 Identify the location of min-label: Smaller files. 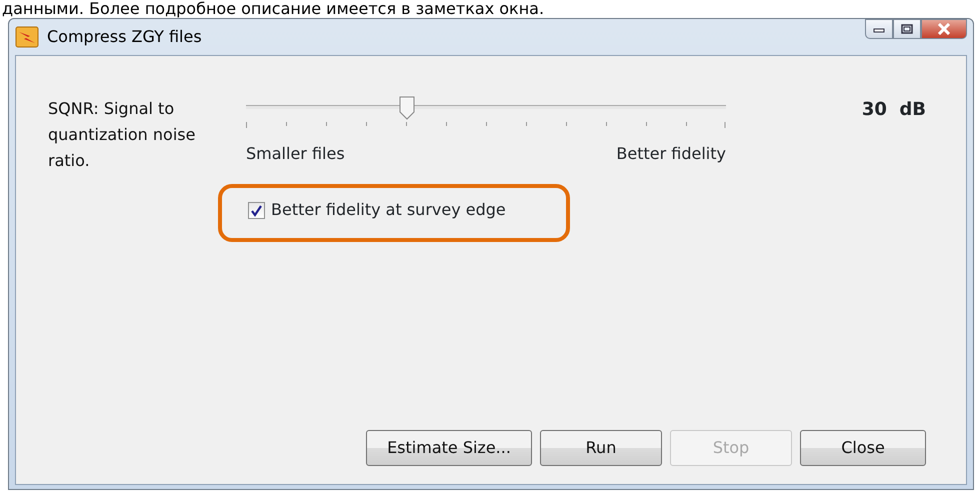
(295, 154).